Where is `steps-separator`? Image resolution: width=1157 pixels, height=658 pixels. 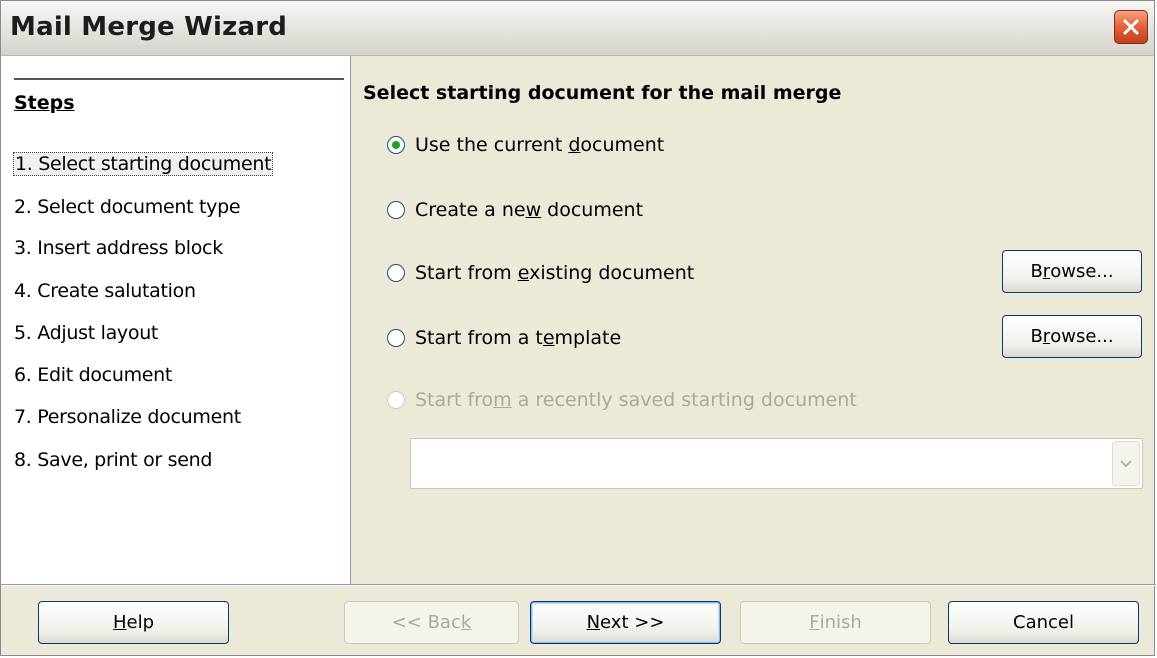
steps-separator is located at coordinates (179, 79).